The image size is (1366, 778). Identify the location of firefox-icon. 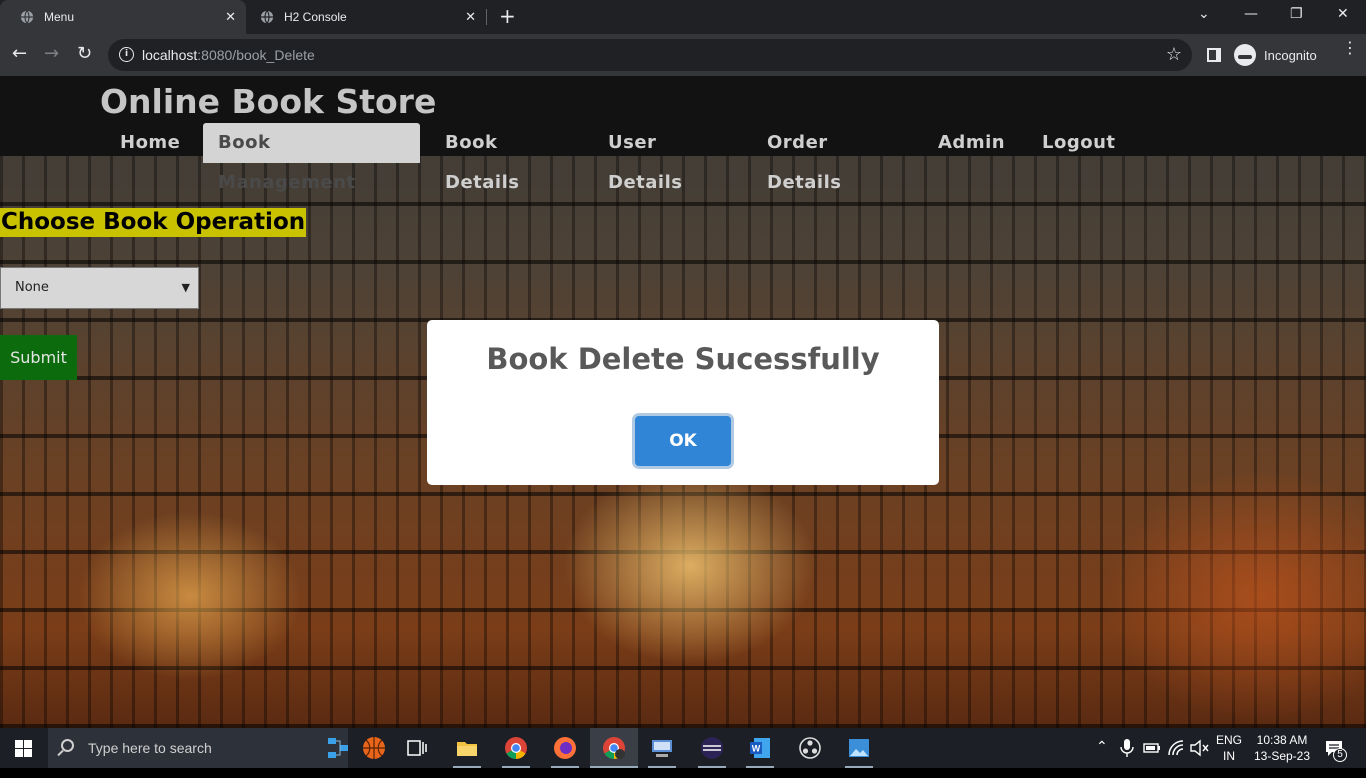
(565, 748).